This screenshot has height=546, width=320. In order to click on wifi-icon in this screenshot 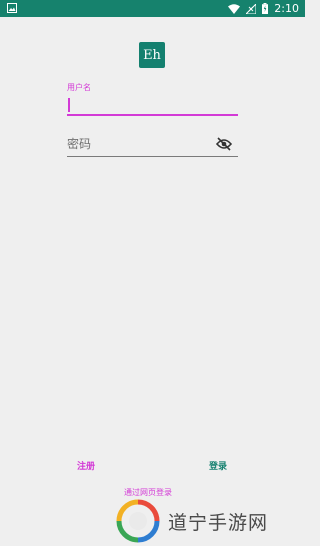, I will do `click(234, 8)`.